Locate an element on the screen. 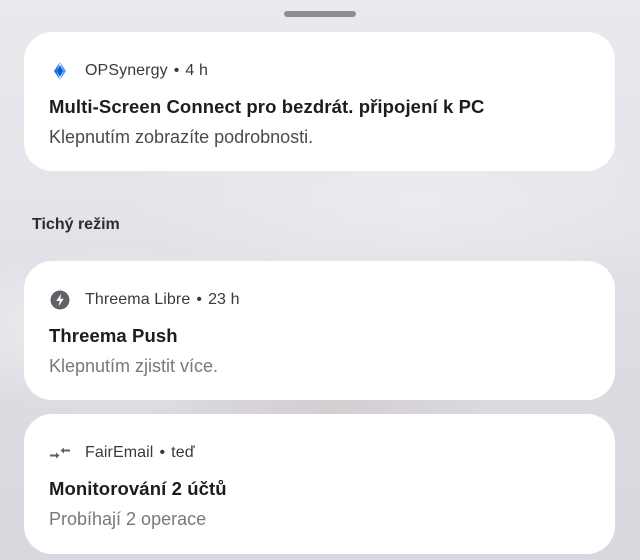  notification-header: FairEmail • teď is located at coordinates (122, 453).